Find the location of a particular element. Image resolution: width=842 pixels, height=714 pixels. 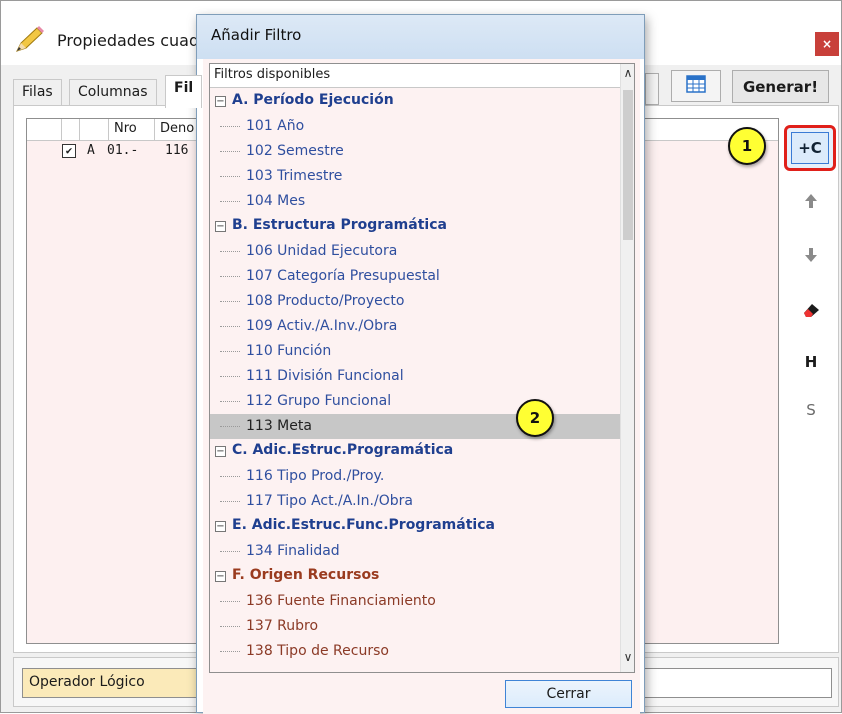

tree-item-label: 103 Trimestre is located at coordinates (294, 176).